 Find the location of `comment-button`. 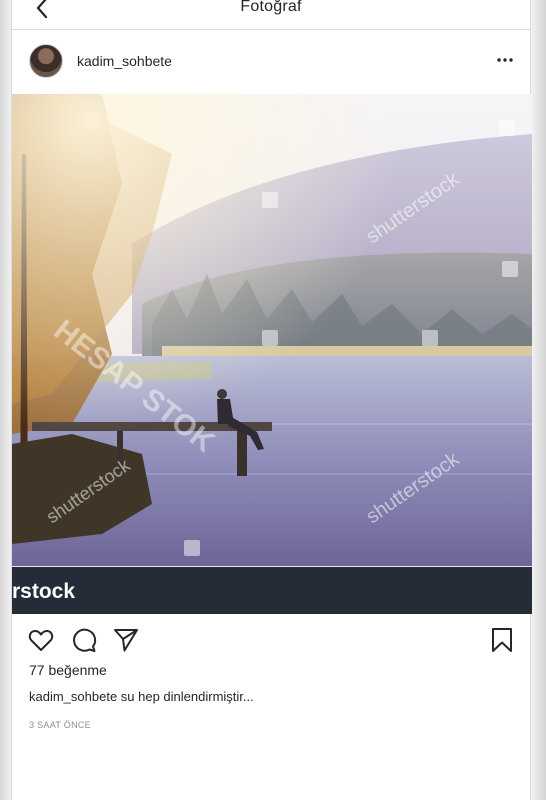

comment-button is located at coordinates (84, 640).